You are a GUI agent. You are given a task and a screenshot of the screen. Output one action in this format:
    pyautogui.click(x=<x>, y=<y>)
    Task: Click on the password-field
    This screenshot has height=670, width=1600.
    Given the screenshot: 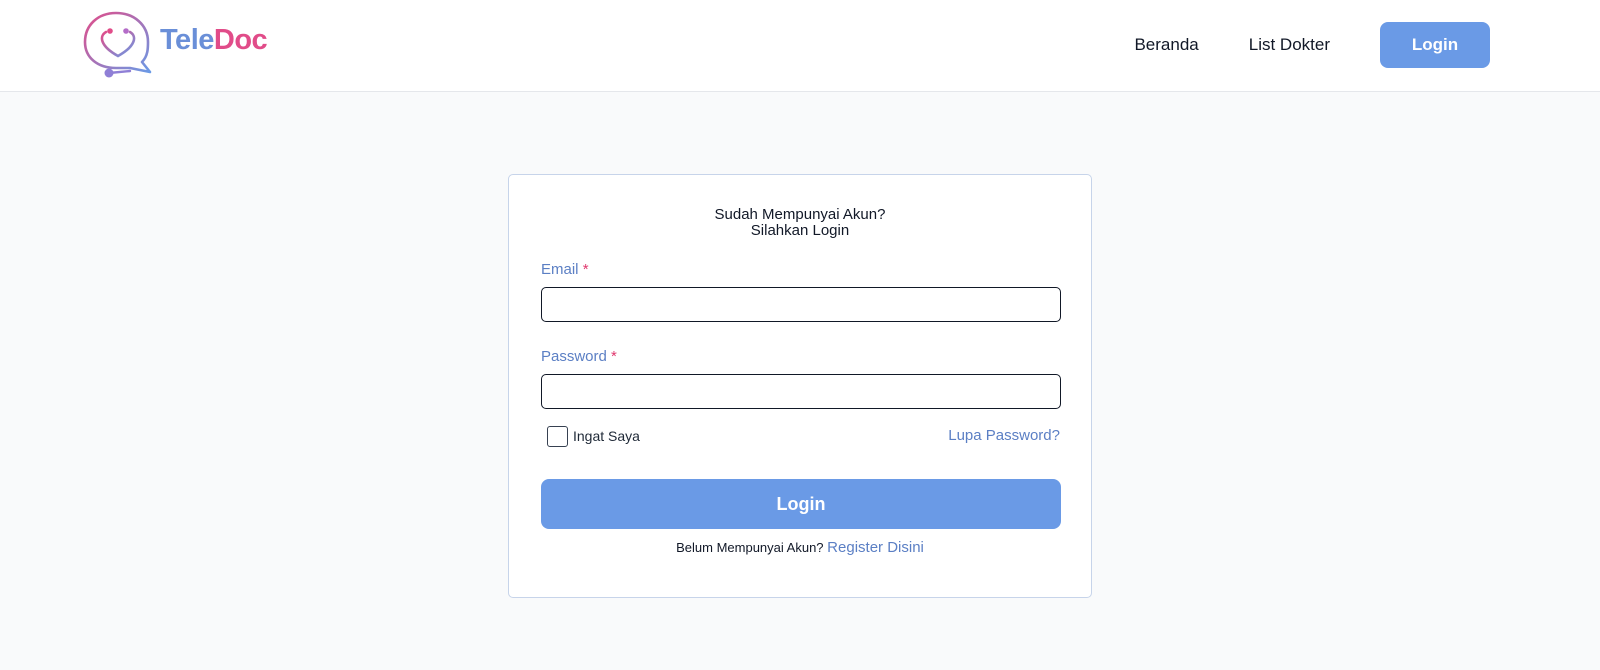 What is the action you would take?
    pyautogui.click(x=801, y=391)
    